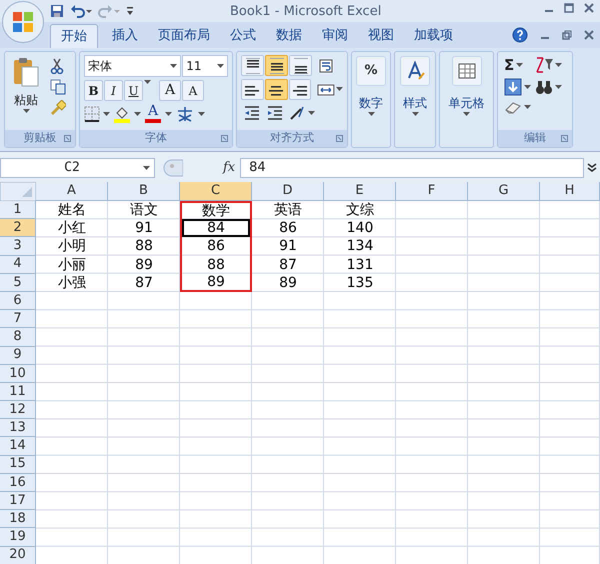  Describe the element at coordinates (544, 65) in the screenshot. I see `sort-filter-icon` at that location.